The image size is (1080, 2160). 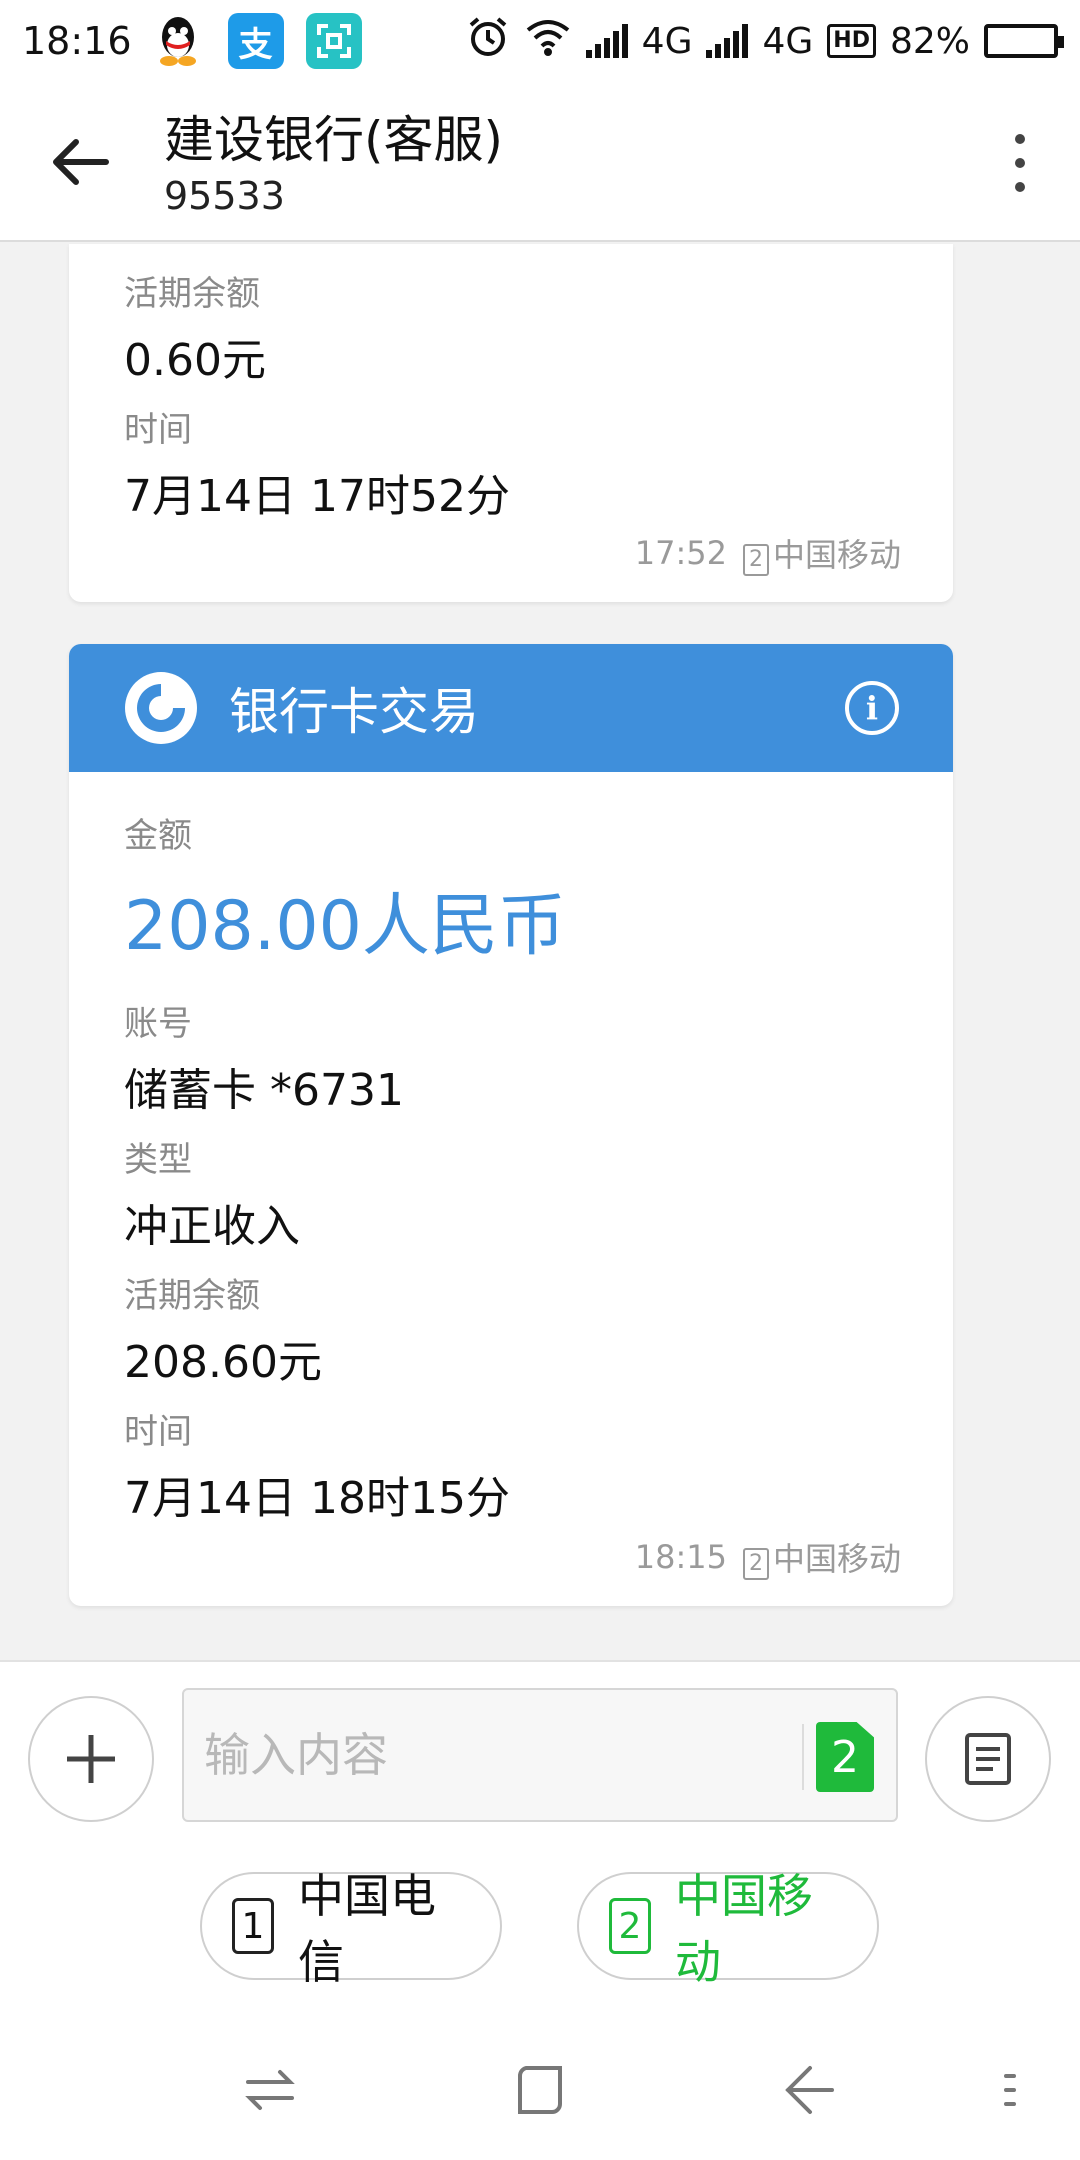 I want to click on contact-name: 建设银行(客服), so click(x=334, y=140).